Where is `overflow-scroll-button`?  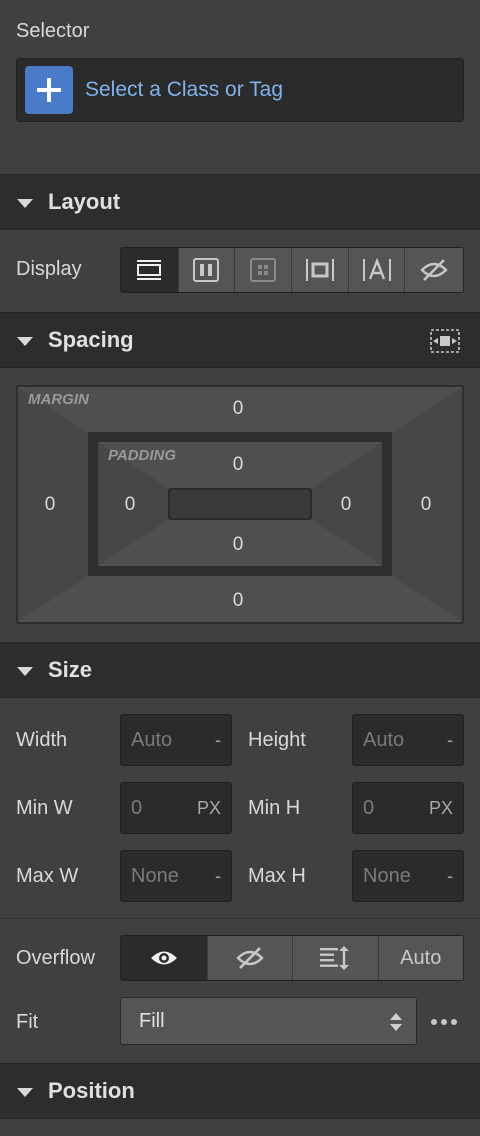
overflow-scroll-button is located at coordinates (335, 958).